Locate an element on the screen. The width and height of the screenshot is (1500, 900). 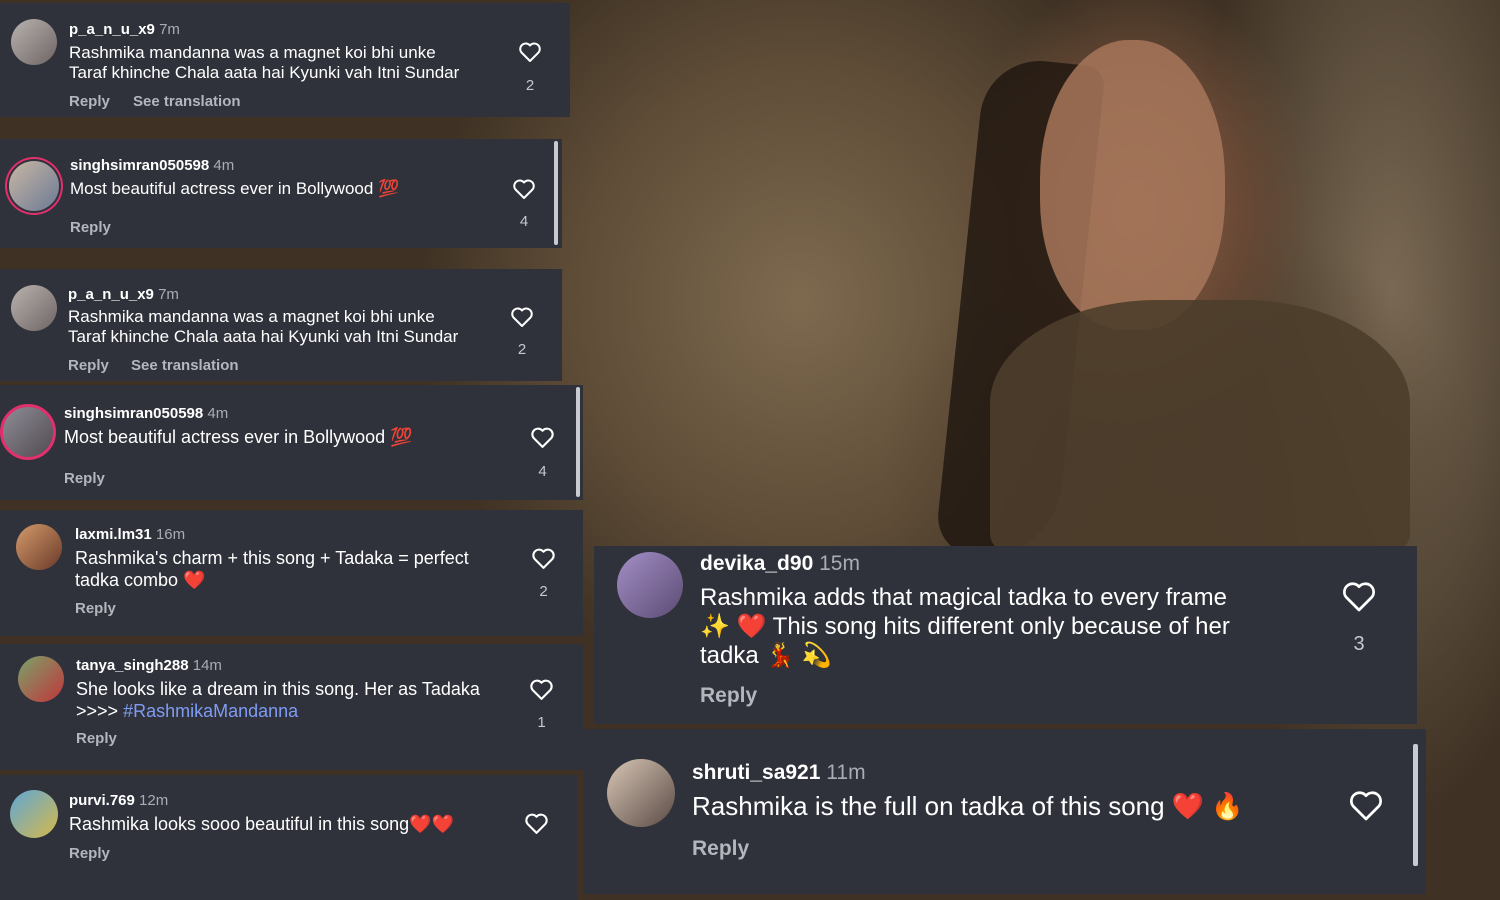
background-body-shape is located at coordinates (1200, 430).